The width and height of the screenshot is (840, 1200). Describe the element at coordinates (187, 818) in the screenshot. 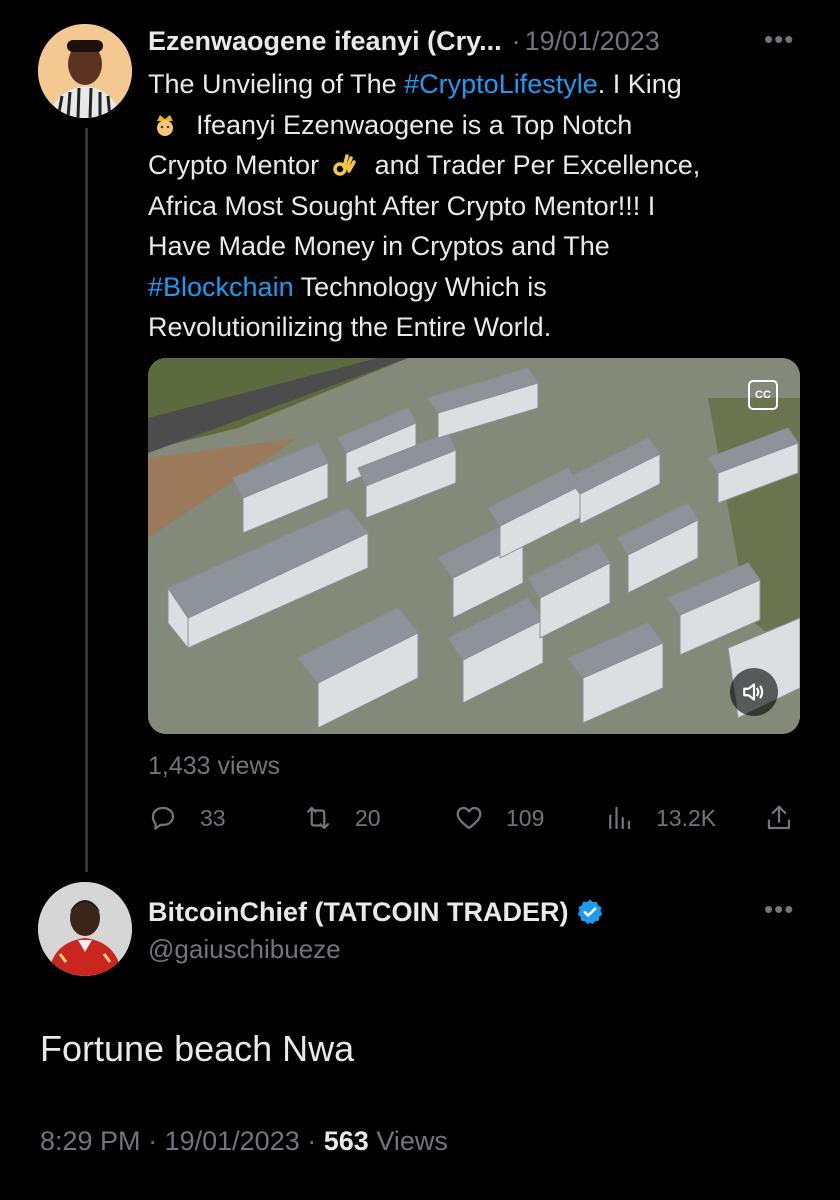

I see `reply-button: 33` at that location.